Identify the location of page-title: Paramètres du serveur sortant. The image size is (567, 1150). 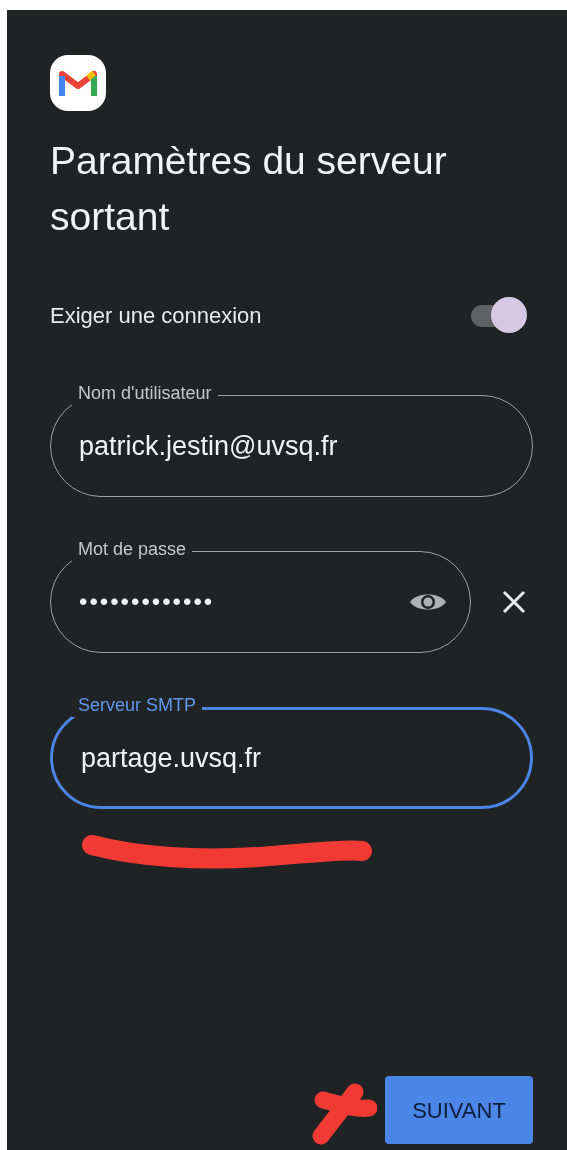
(249, 189).